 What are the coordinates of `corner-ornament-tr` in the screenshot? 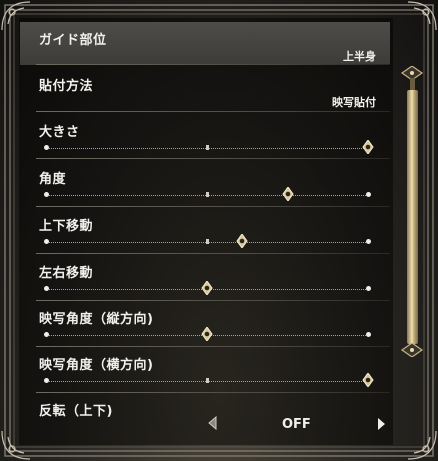 It's located at (422, 16).